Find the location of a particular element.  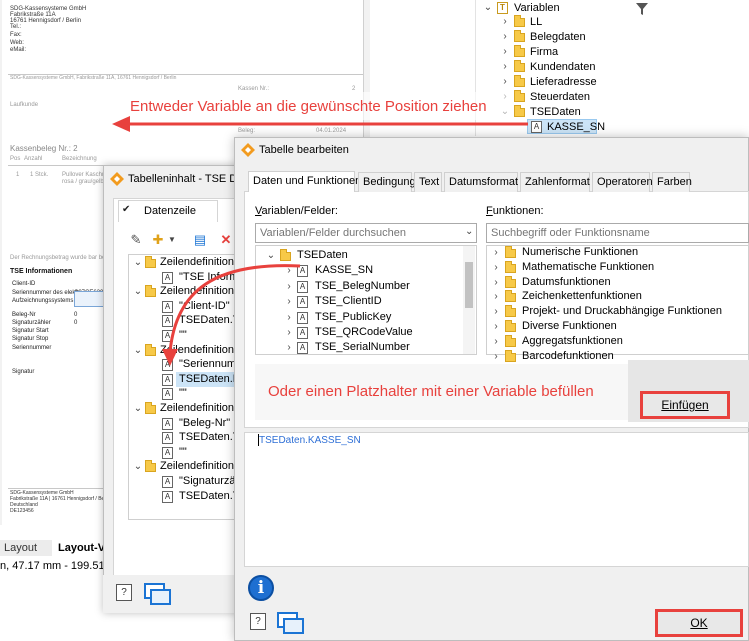

tab-text: Text is located at coordinates (428, 182).